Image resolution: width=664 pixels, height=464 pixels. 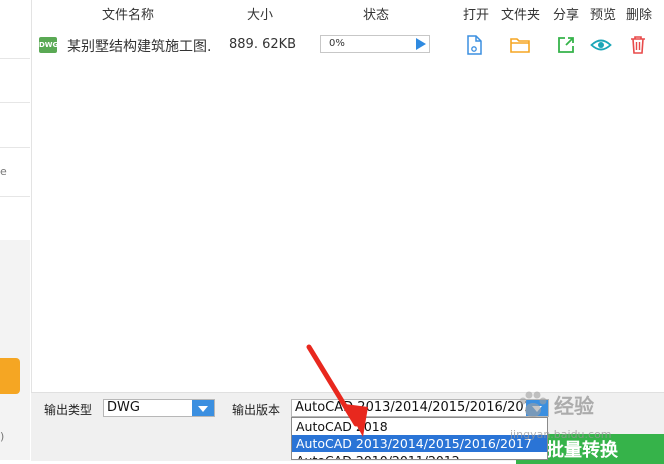 I want to click on left-edge-text: ), so click(x=2, y=436).